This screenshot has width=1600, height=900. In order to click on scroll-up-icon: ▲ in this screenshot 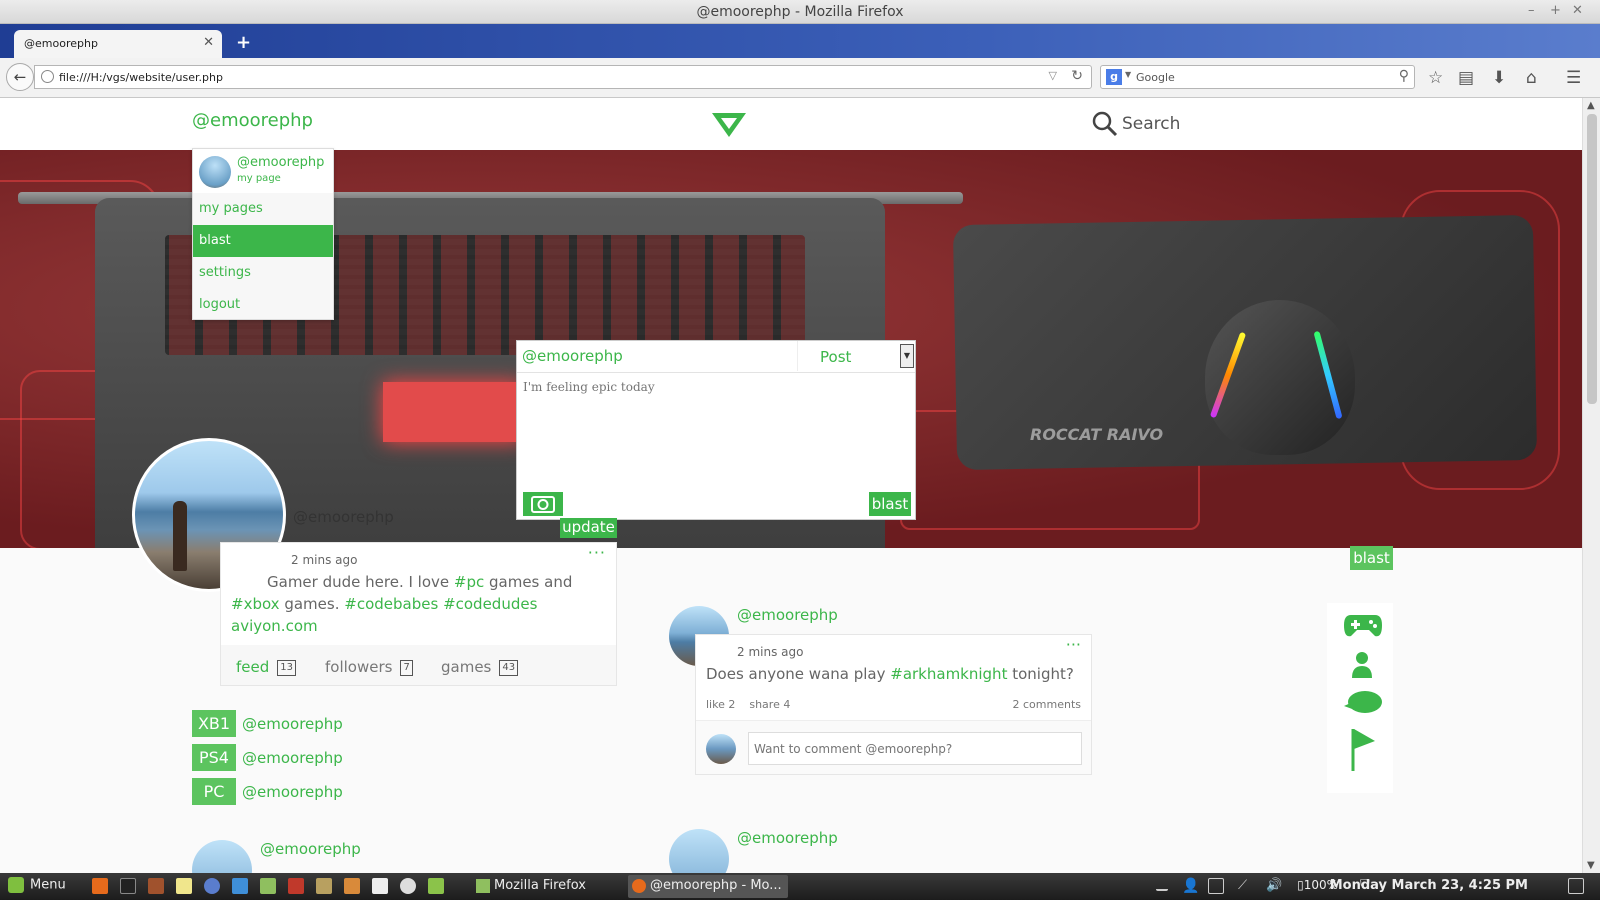, I will do `click(1591, 105)`.